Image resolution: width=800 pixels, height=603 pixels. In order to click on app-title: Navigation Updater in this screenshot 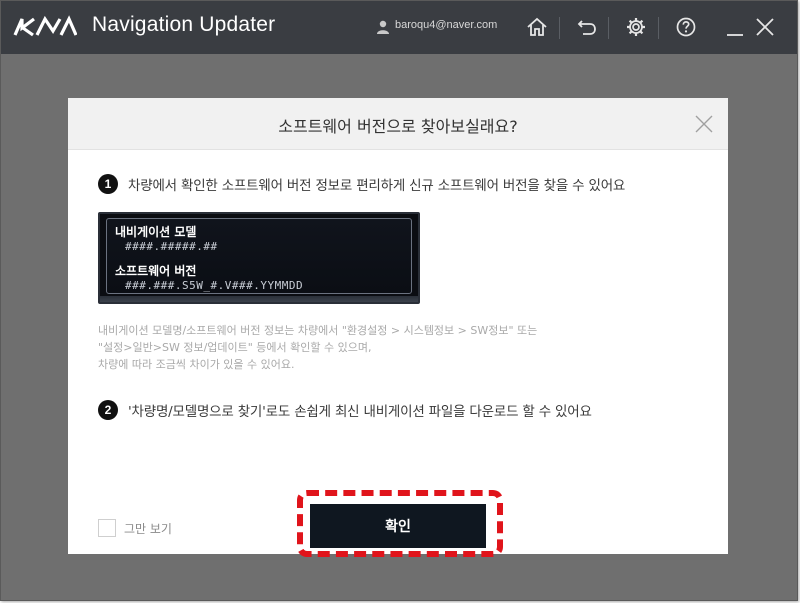, I will do `click(184, 24)`.